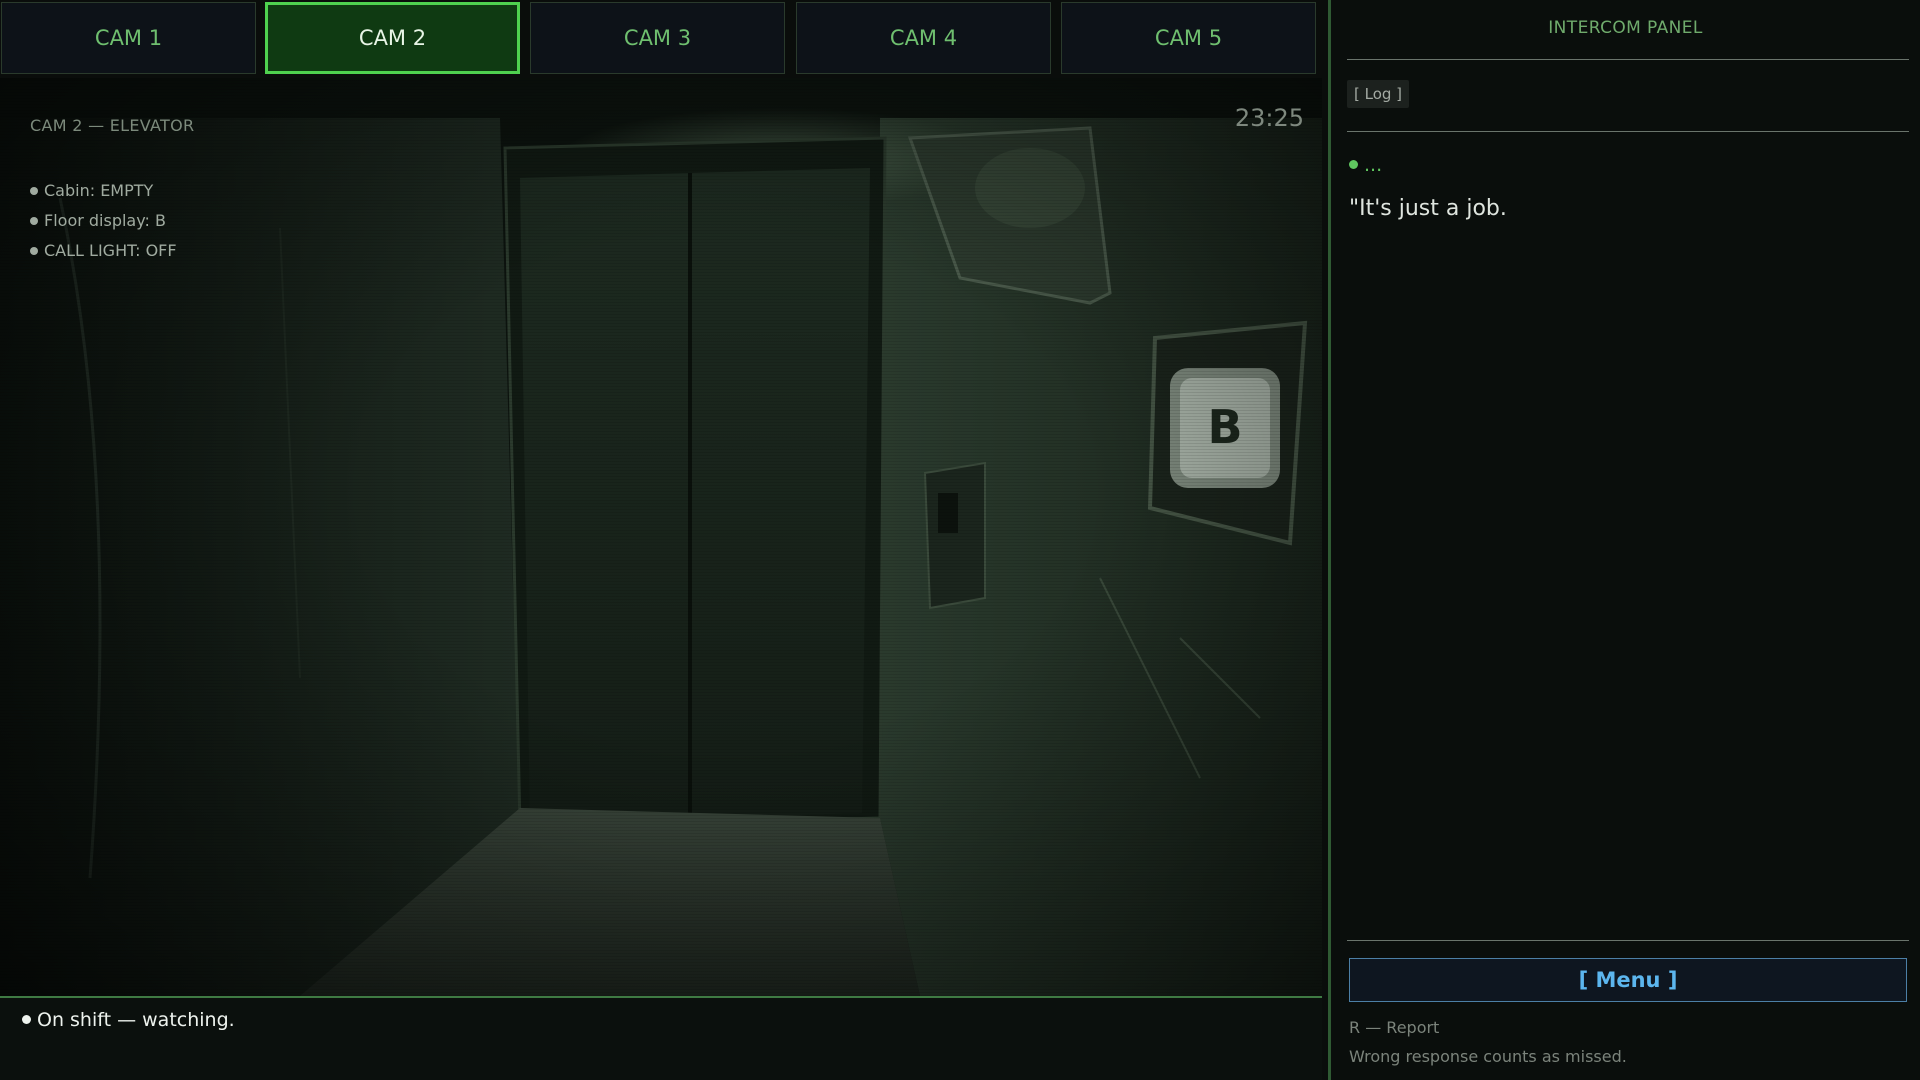 This screenshot has height=1080, width=1920. Describe the element at coordinates (661, 1038) in the screenshot. I see `bottom-status-bar: On shift — watching.` at that location.